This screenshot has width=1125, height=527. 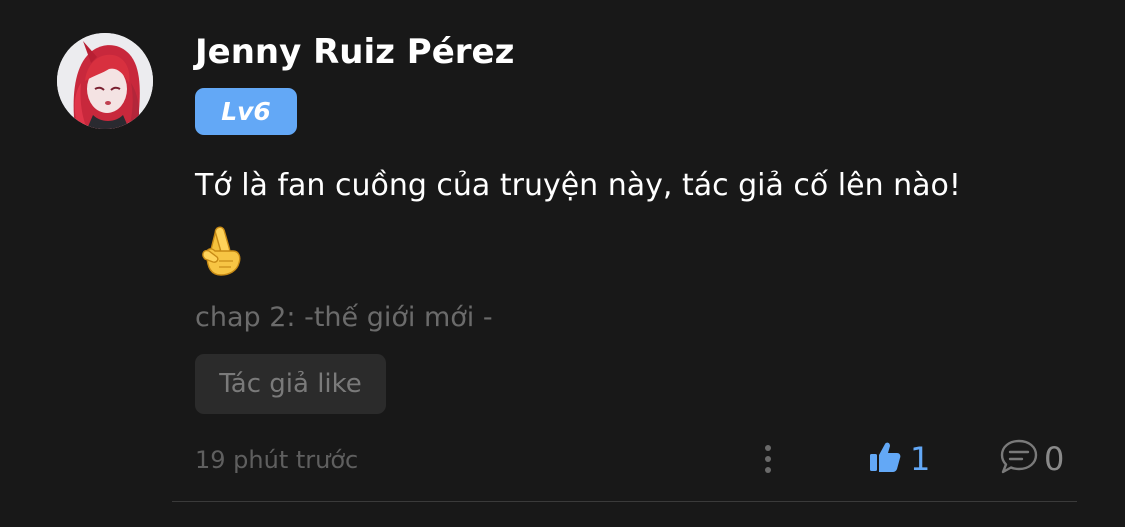 I want to click on anime-avatar-image, so click(x=105, y=81).